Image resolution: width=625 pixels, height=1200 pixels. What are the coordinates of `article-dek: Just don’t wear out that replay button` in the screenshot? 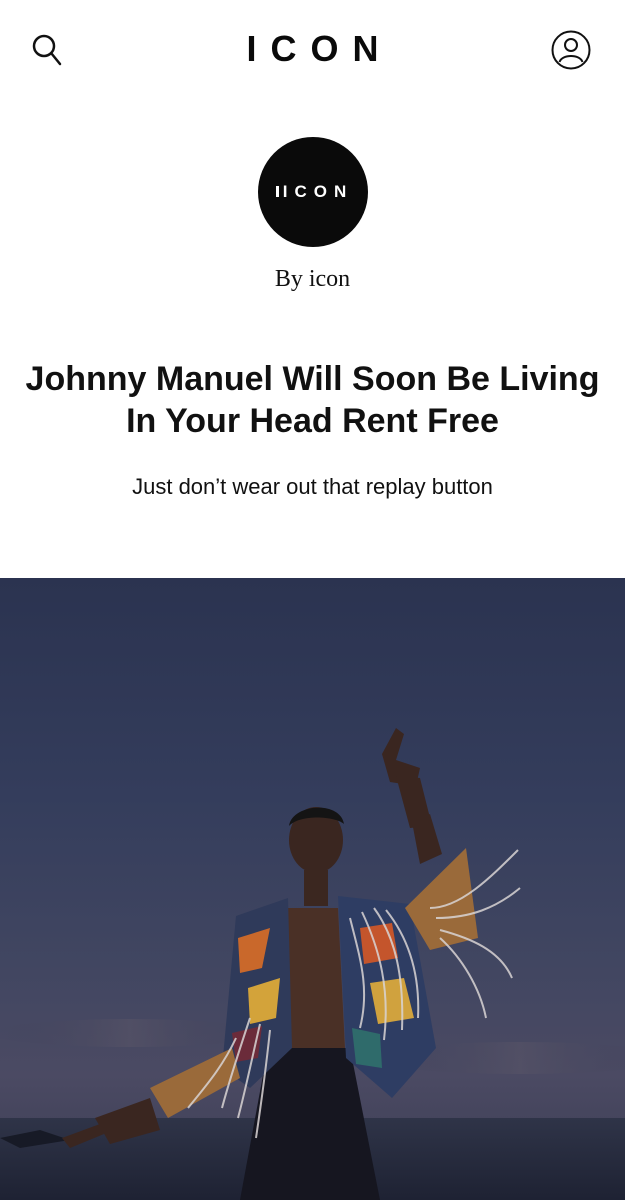 It's located at (312, 486).